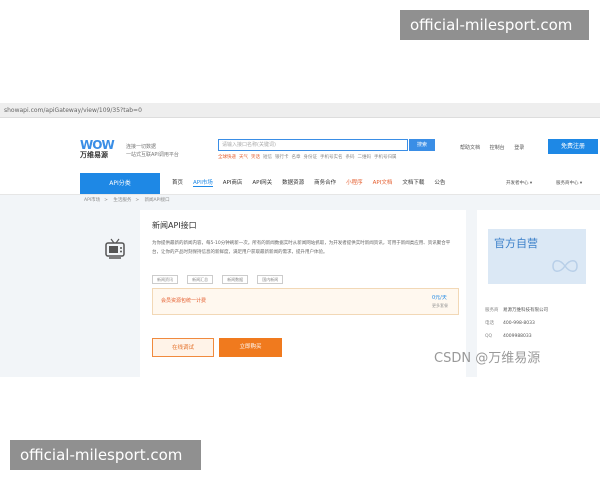 This screenshot has height=480, width=600. What do you see at coordinates (152, 151) in the screenshot?
I see `slogan: 连接一切数据 一站式互联API调用平台` at bounding box center [152, 151].